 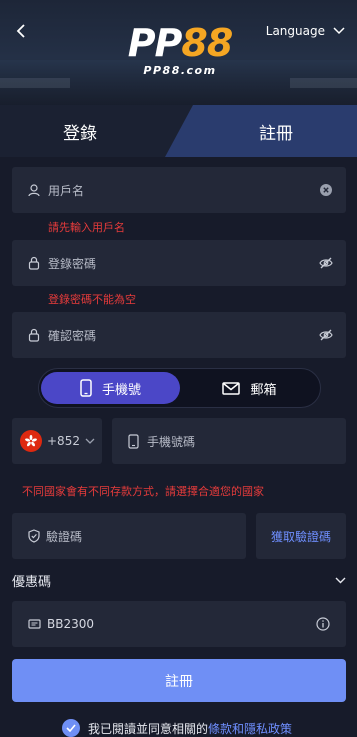 I want to click on method-phone-option: 手機號, so click(x=110, y=388).